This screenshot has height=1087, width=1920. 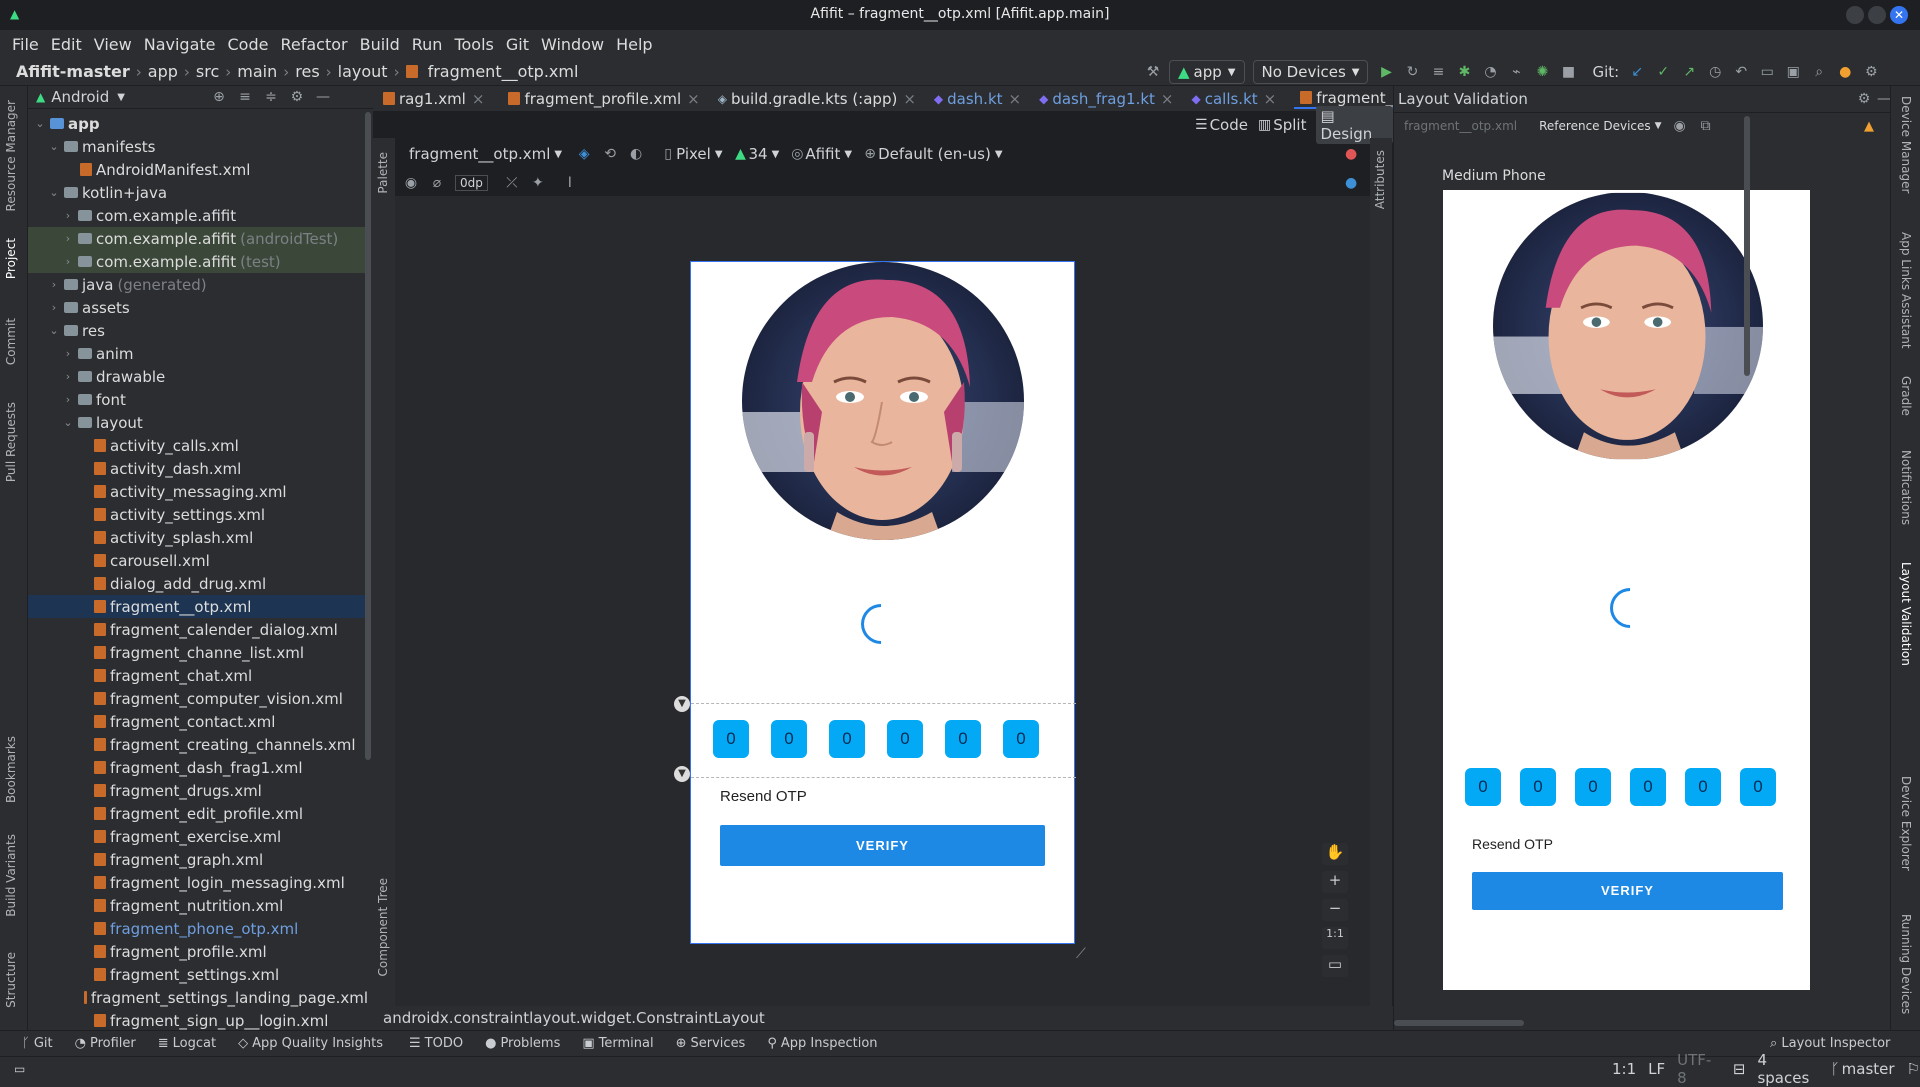 What do you see at coordinates (1106, 99) in the screenshot?
I see `editor-tab: ◆ dash_frag1.kt ×` at bounding box center [1106, 99].